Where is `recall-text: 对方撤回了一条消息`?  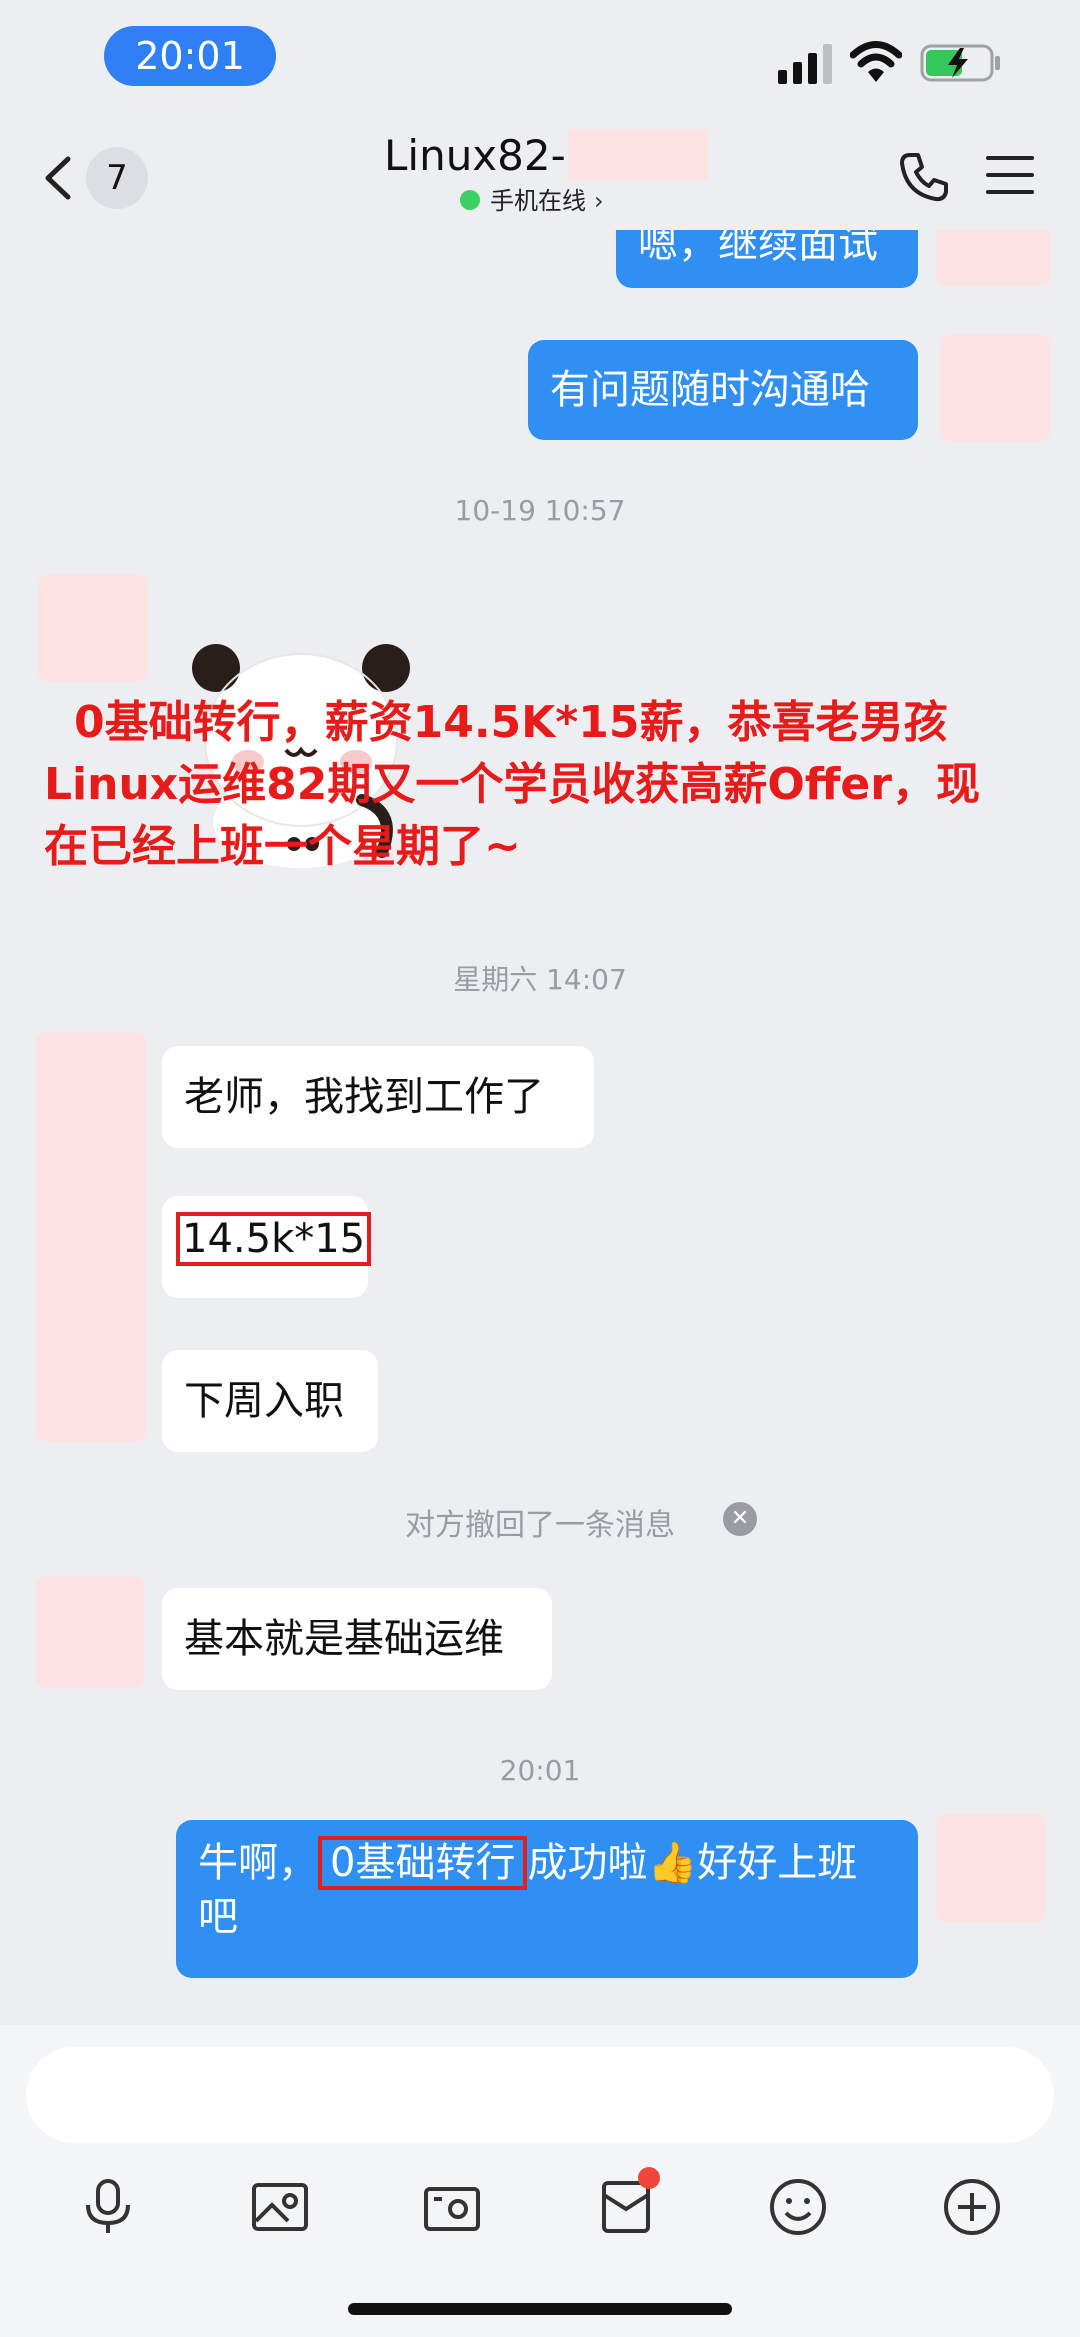
recall-text: 对方撤回了一条消息 is located at coordinates (540, 1525).